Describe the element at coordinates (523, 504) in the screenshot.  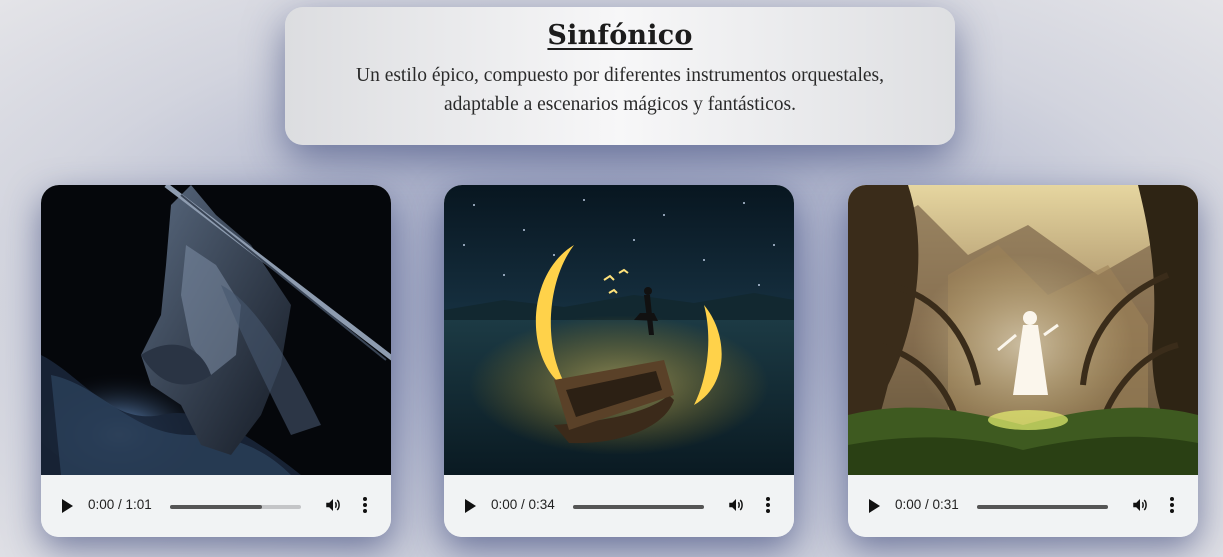
I see `time-display: 0:00 / 0:34` at that location.